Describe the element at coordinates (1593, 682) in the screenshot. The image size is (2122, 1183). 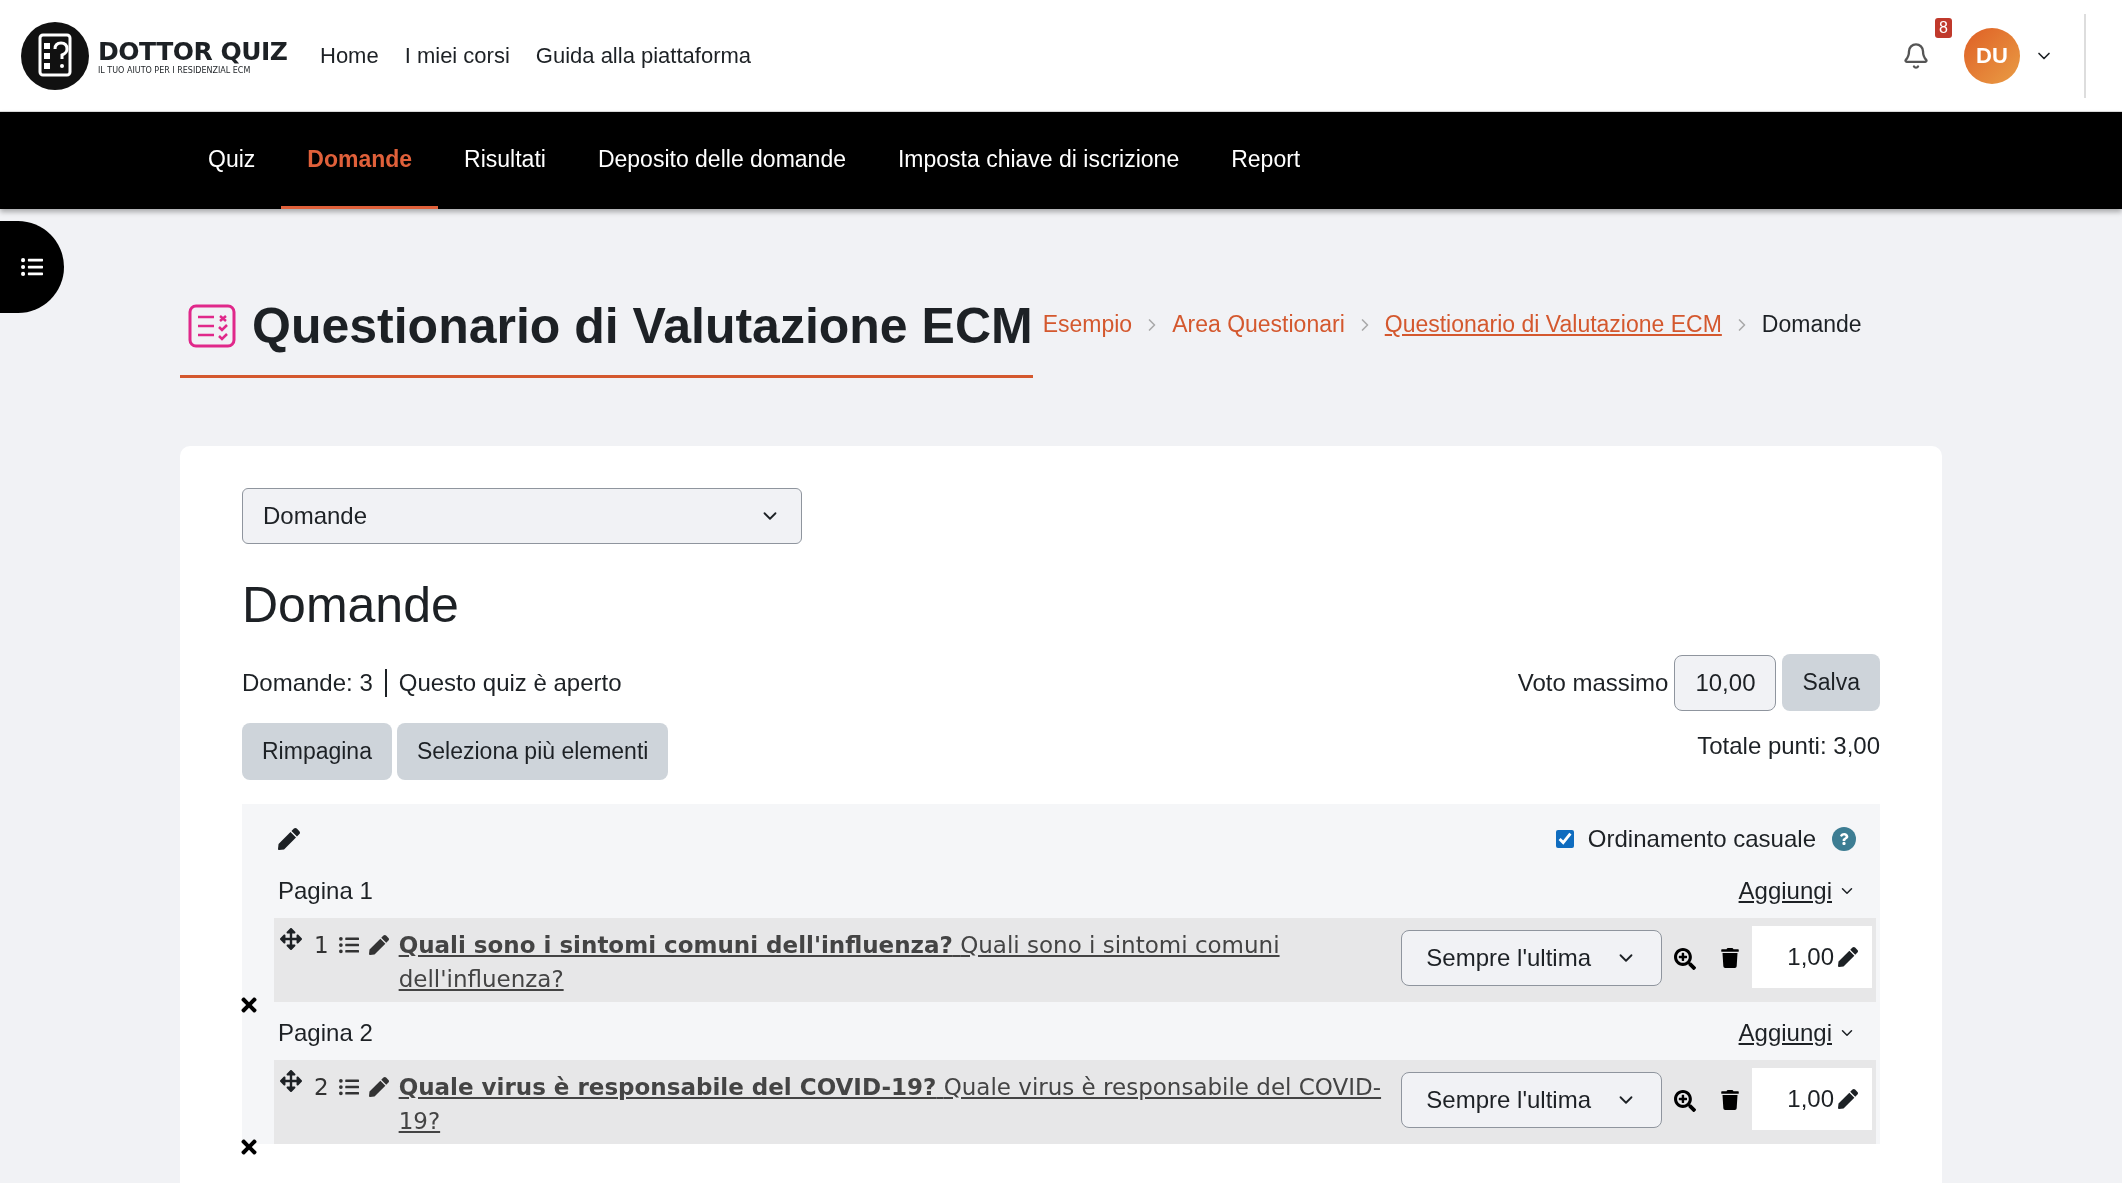
I see `max-grade-label: Voto massimo` at that location.